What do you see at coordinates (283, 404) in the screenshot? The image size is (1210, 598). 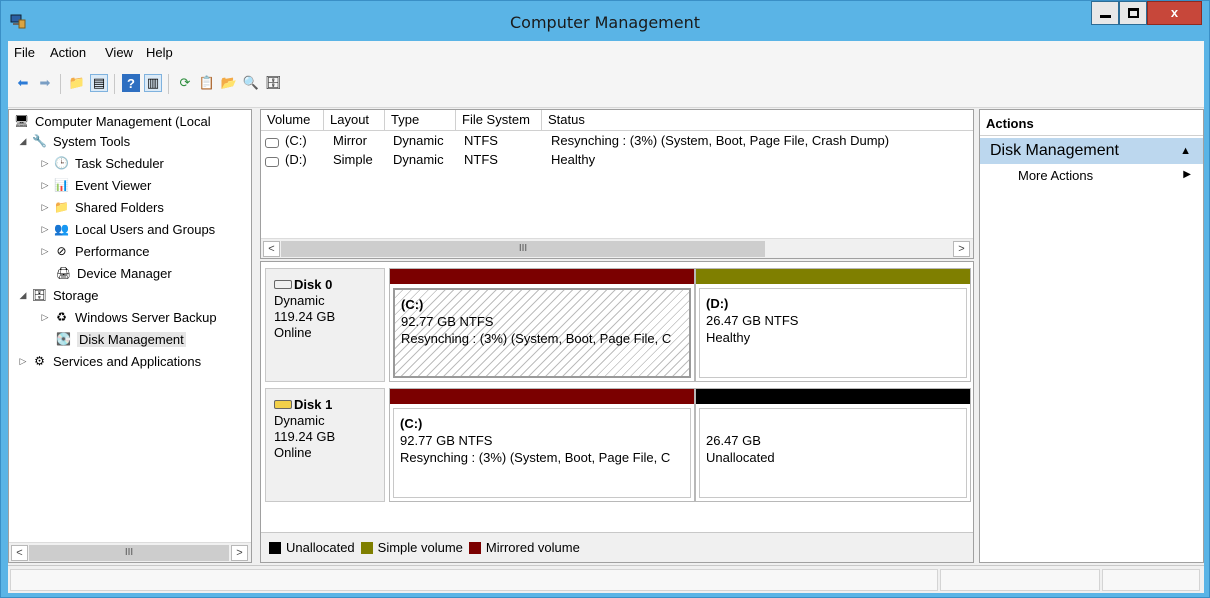 I see `disk-warning-icon` at bounding box center [283, 404].